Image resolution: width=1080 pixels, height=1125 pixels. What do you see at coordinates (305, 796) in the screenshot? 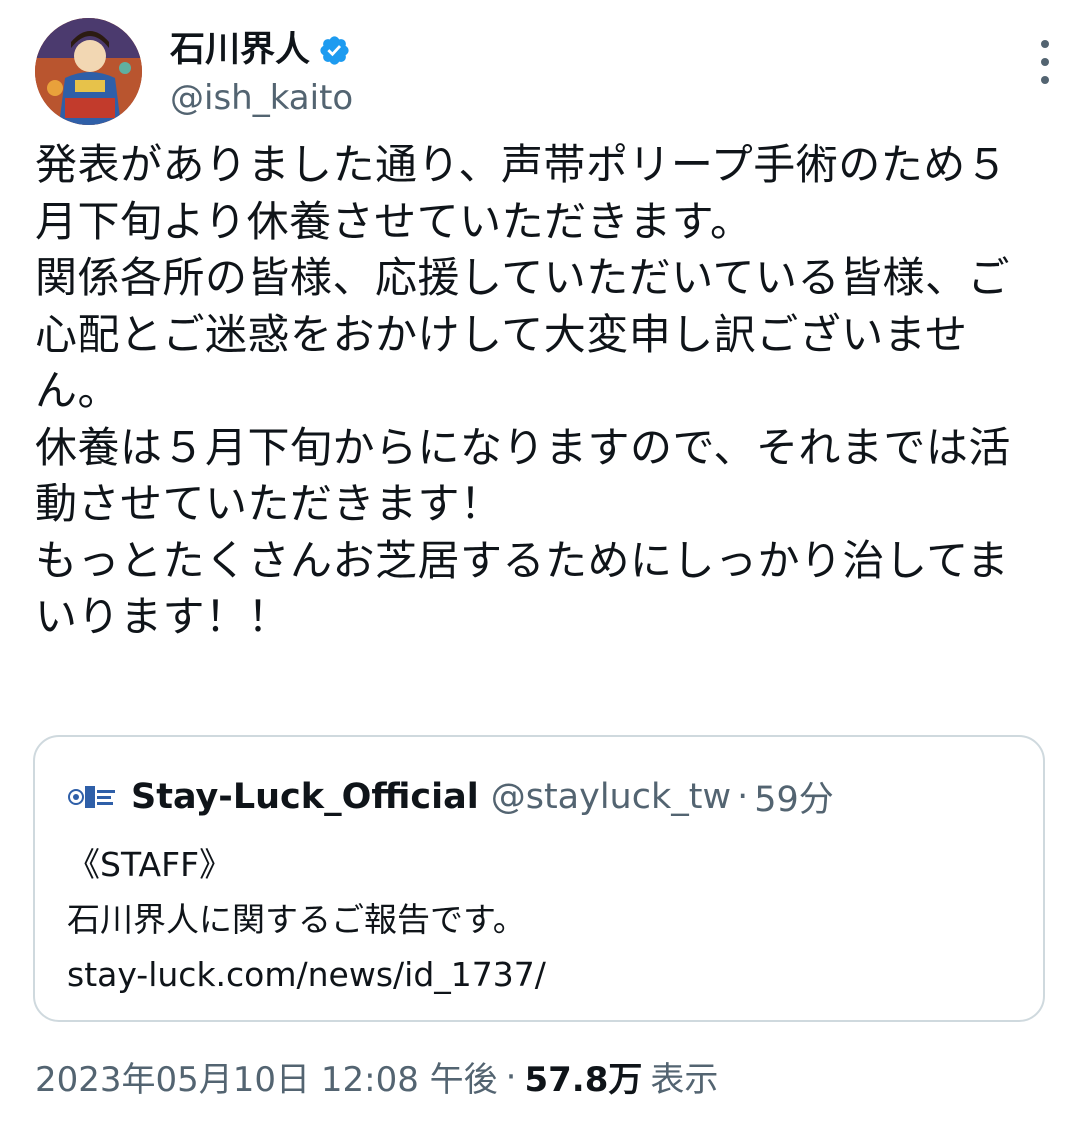
I see `quoted-display-name: Stay-Luck_Official` at bounding box center [305, 796].